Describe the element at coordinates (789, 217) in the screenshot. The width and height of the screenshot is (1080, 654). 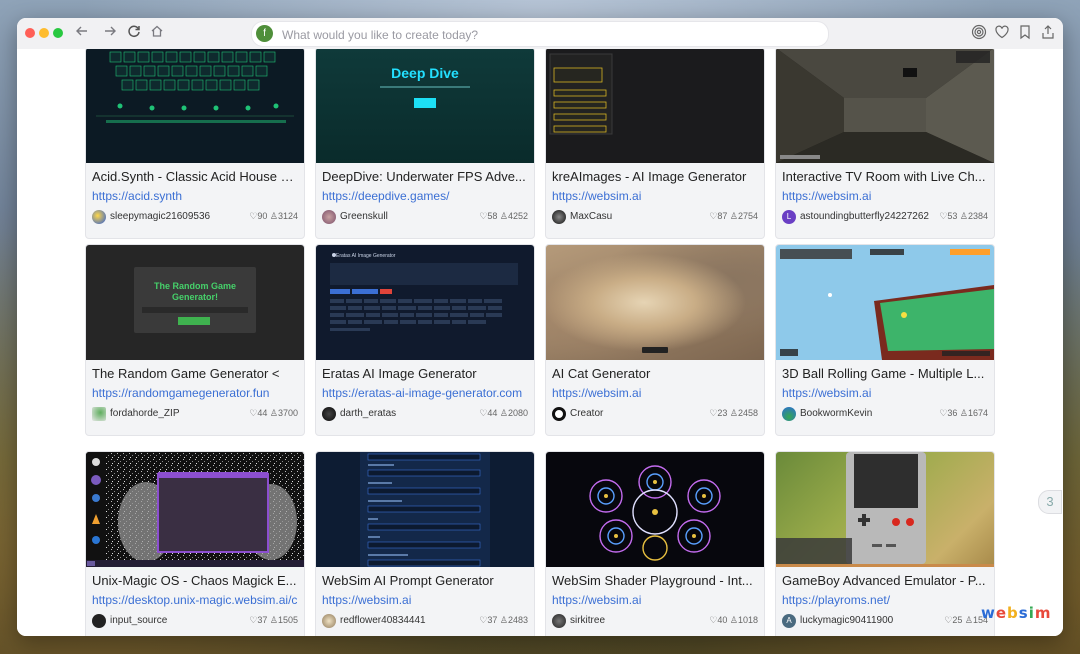
I see `avatar: L` at that location.